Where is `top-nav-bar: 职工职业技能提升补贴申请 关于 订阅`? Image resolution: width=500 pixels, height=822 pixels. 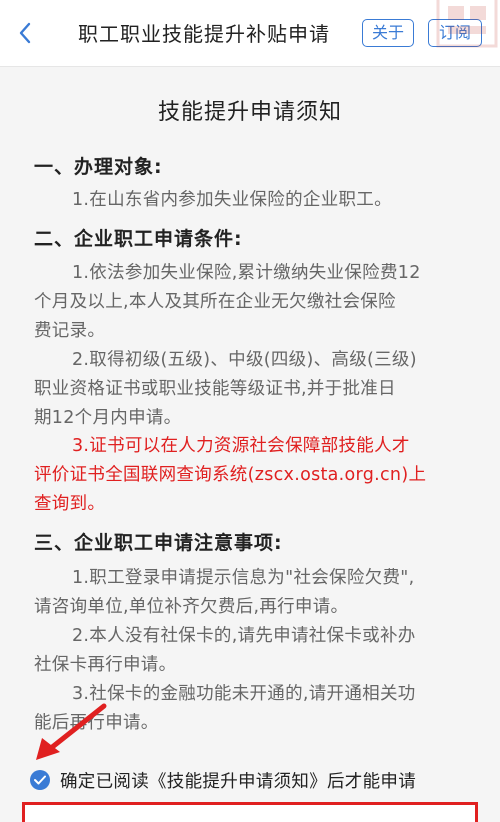 top-nav-bar: 职工职业技能提升补贴申请 关于 订阅 is located at coordinates (250, 33).